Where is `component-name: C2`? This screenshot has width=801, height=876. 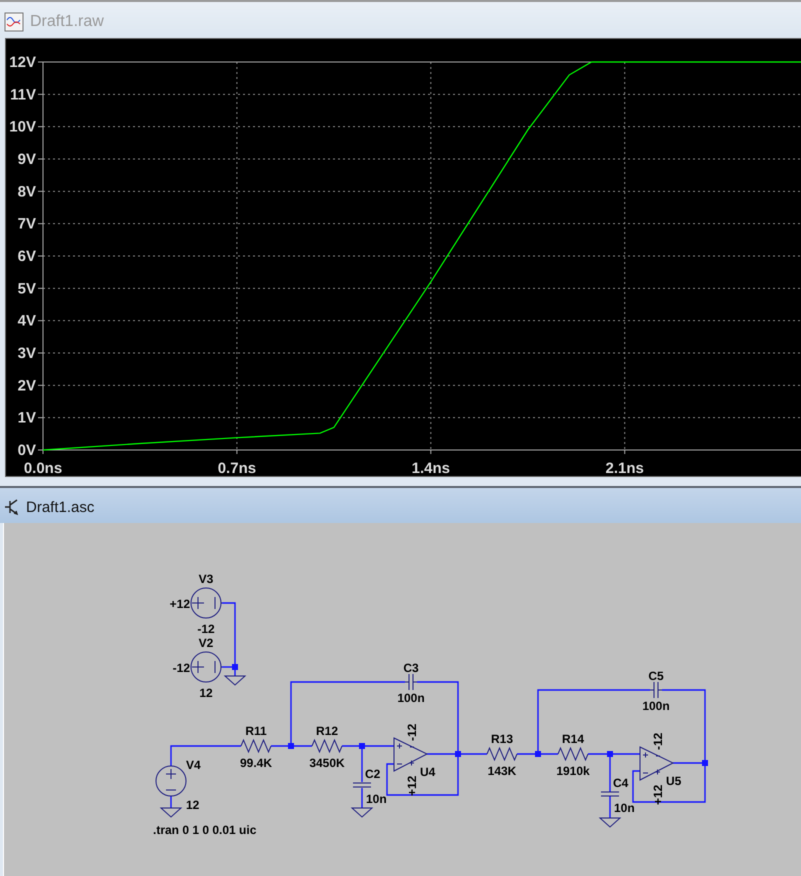 component-name: C2 is located at coordinates (372, 774).